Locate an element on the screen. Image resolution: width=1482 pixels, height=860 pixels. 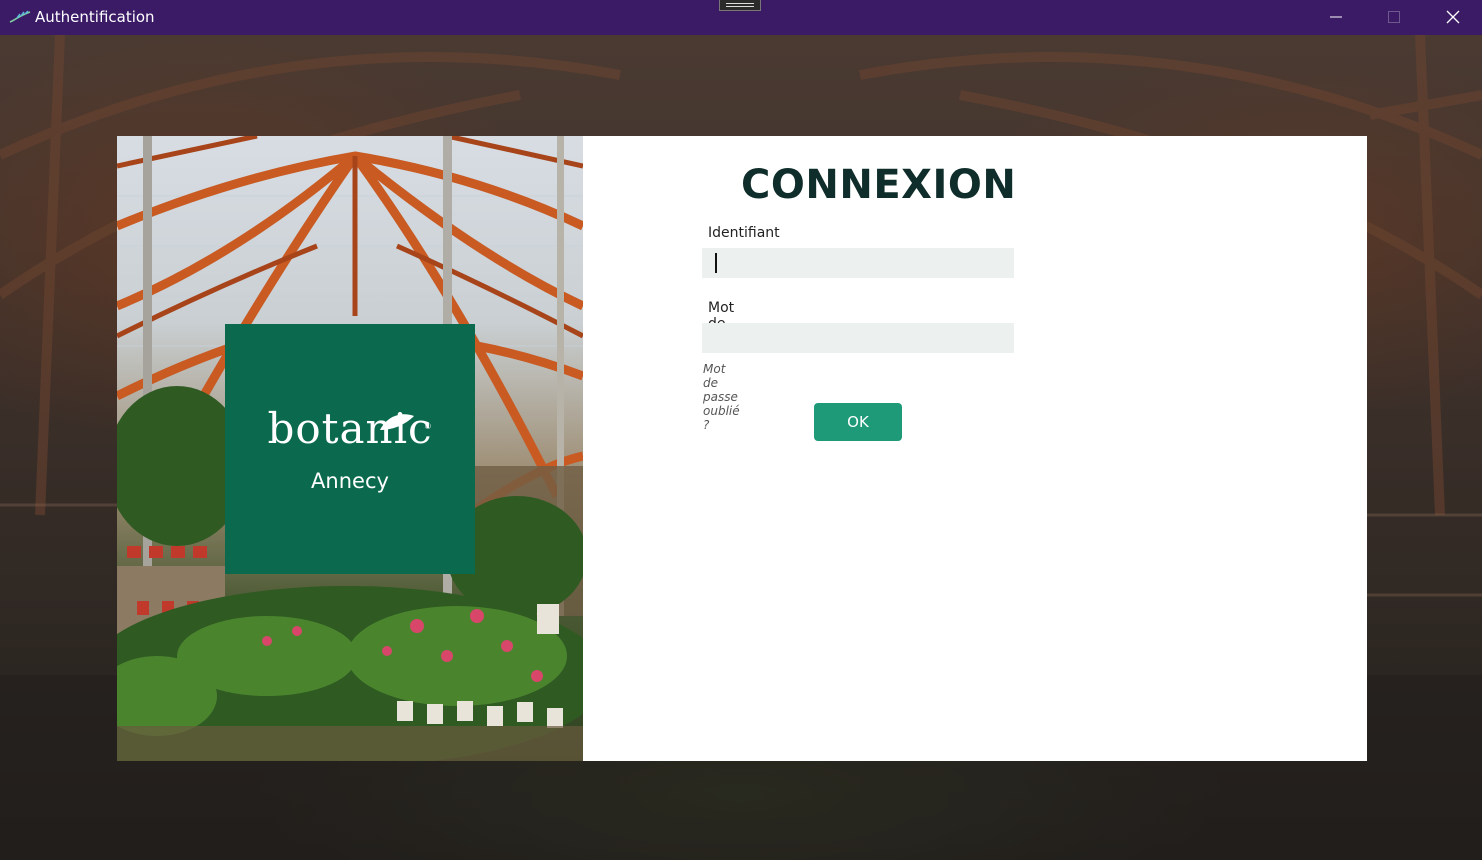
close-button is located at coordinates (1453, 16).